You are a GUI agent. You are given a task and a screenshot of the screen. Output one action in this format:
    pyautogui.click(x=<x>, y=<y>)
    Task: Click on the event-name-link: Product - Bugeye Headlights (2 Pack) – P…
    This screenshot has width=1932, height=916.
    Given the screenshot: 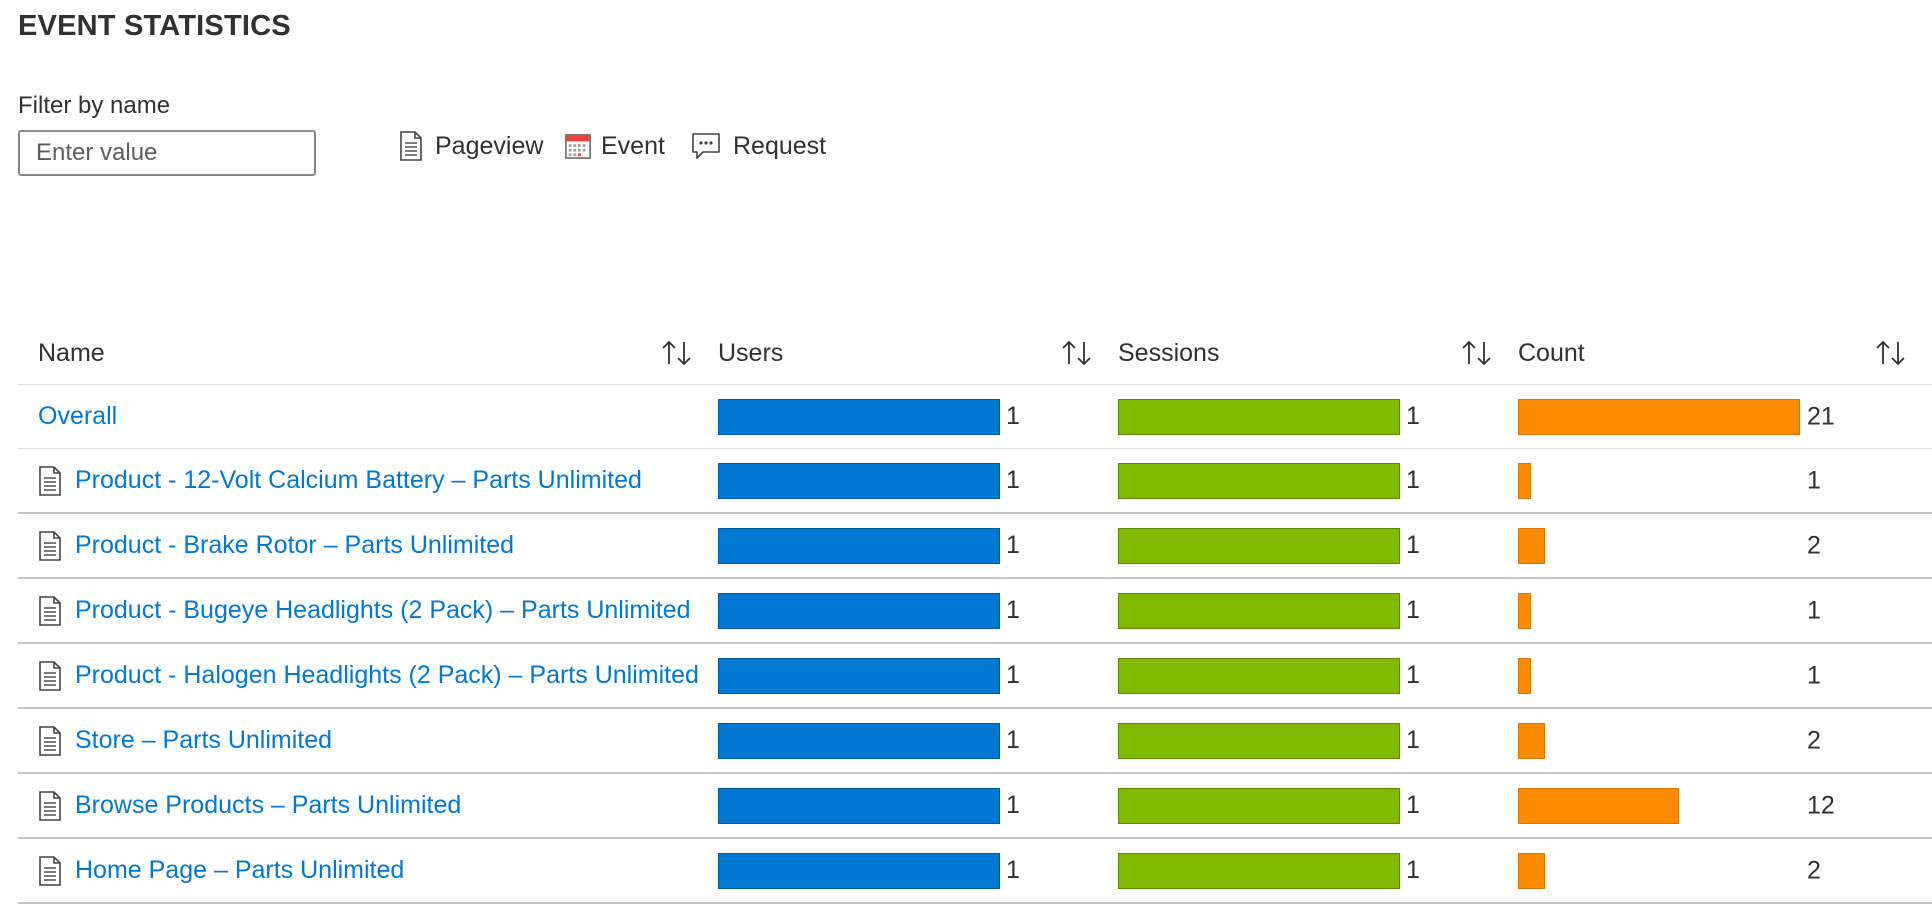 What is the action you would take?
    pyautogui.click(x=383, y=610)
    